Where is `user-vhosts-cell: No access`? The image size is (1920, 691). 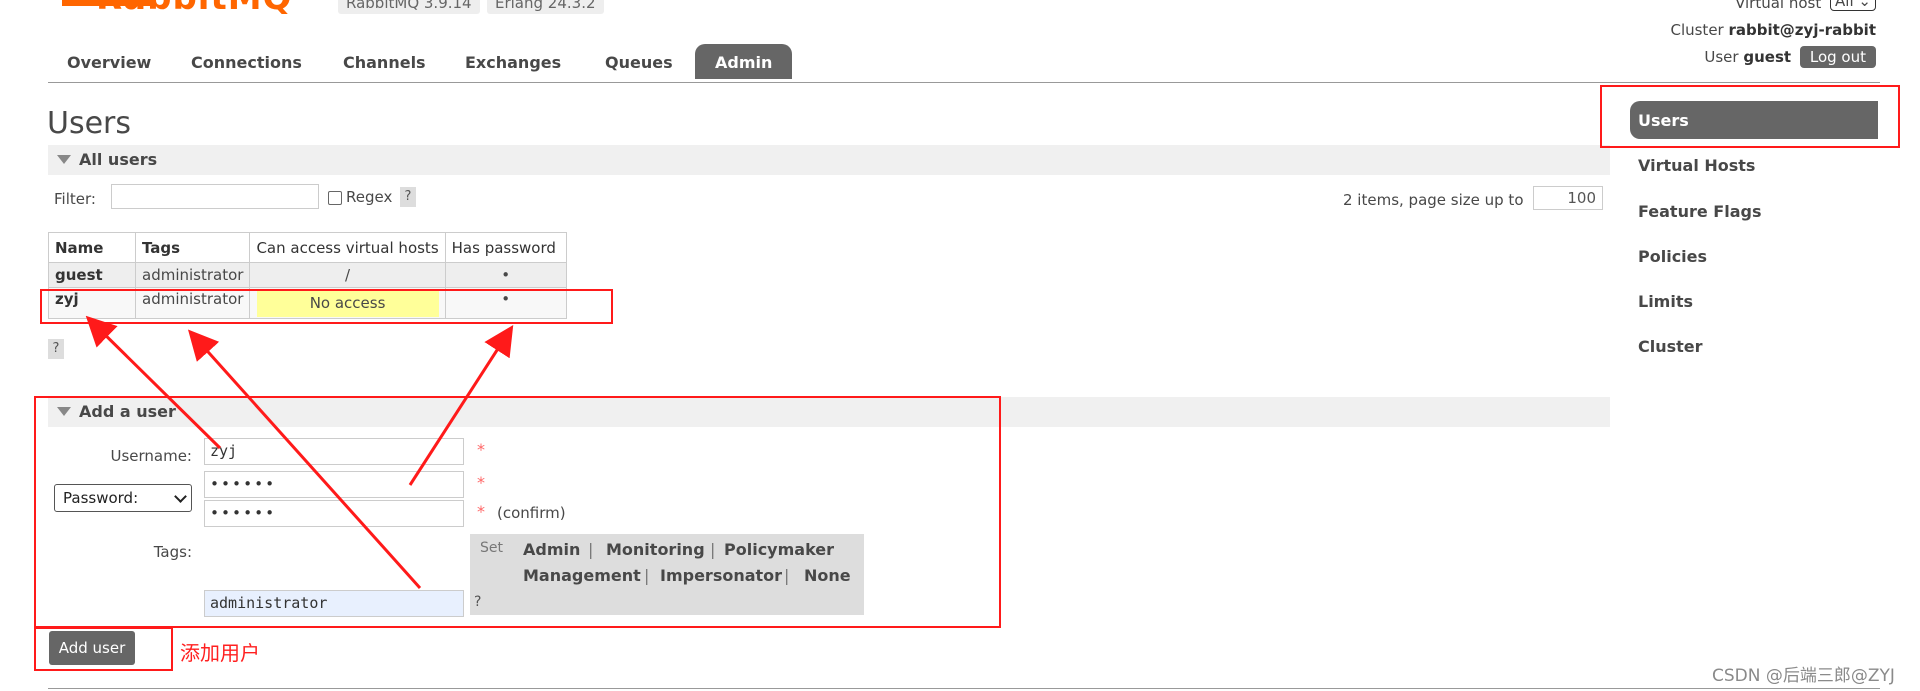 user-vhosts-cell: No access is located at coordinates (347, 303).